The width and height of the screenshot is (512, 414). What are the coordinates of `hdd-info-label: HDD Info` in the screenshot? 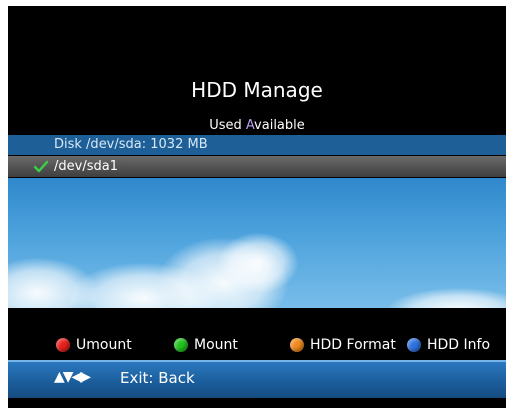 It's located at (459, 345).